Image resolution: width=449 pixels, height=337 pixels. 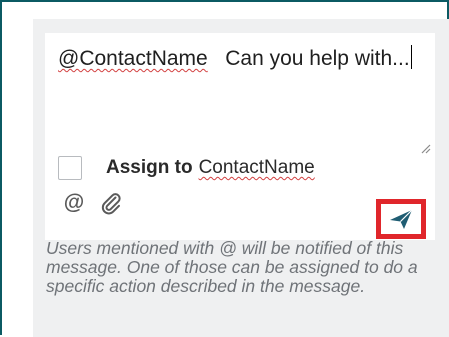 I want to click on text-caret, so click(x=411, y=57).